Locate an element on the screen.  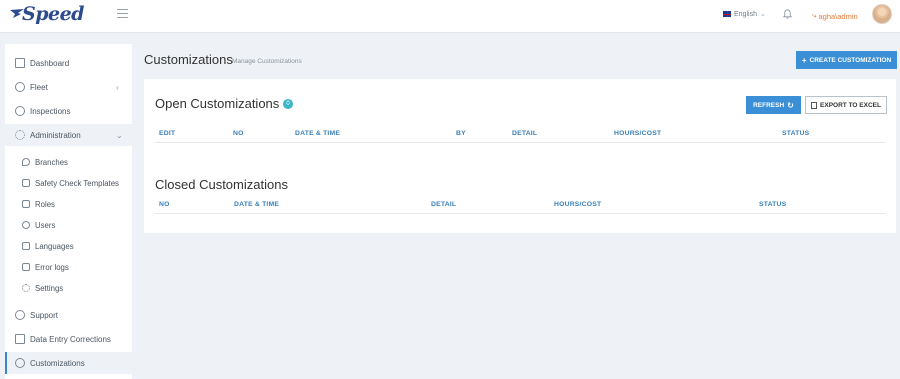
page-subtitle: Manage Customizations is located at coordinates (267, 61).